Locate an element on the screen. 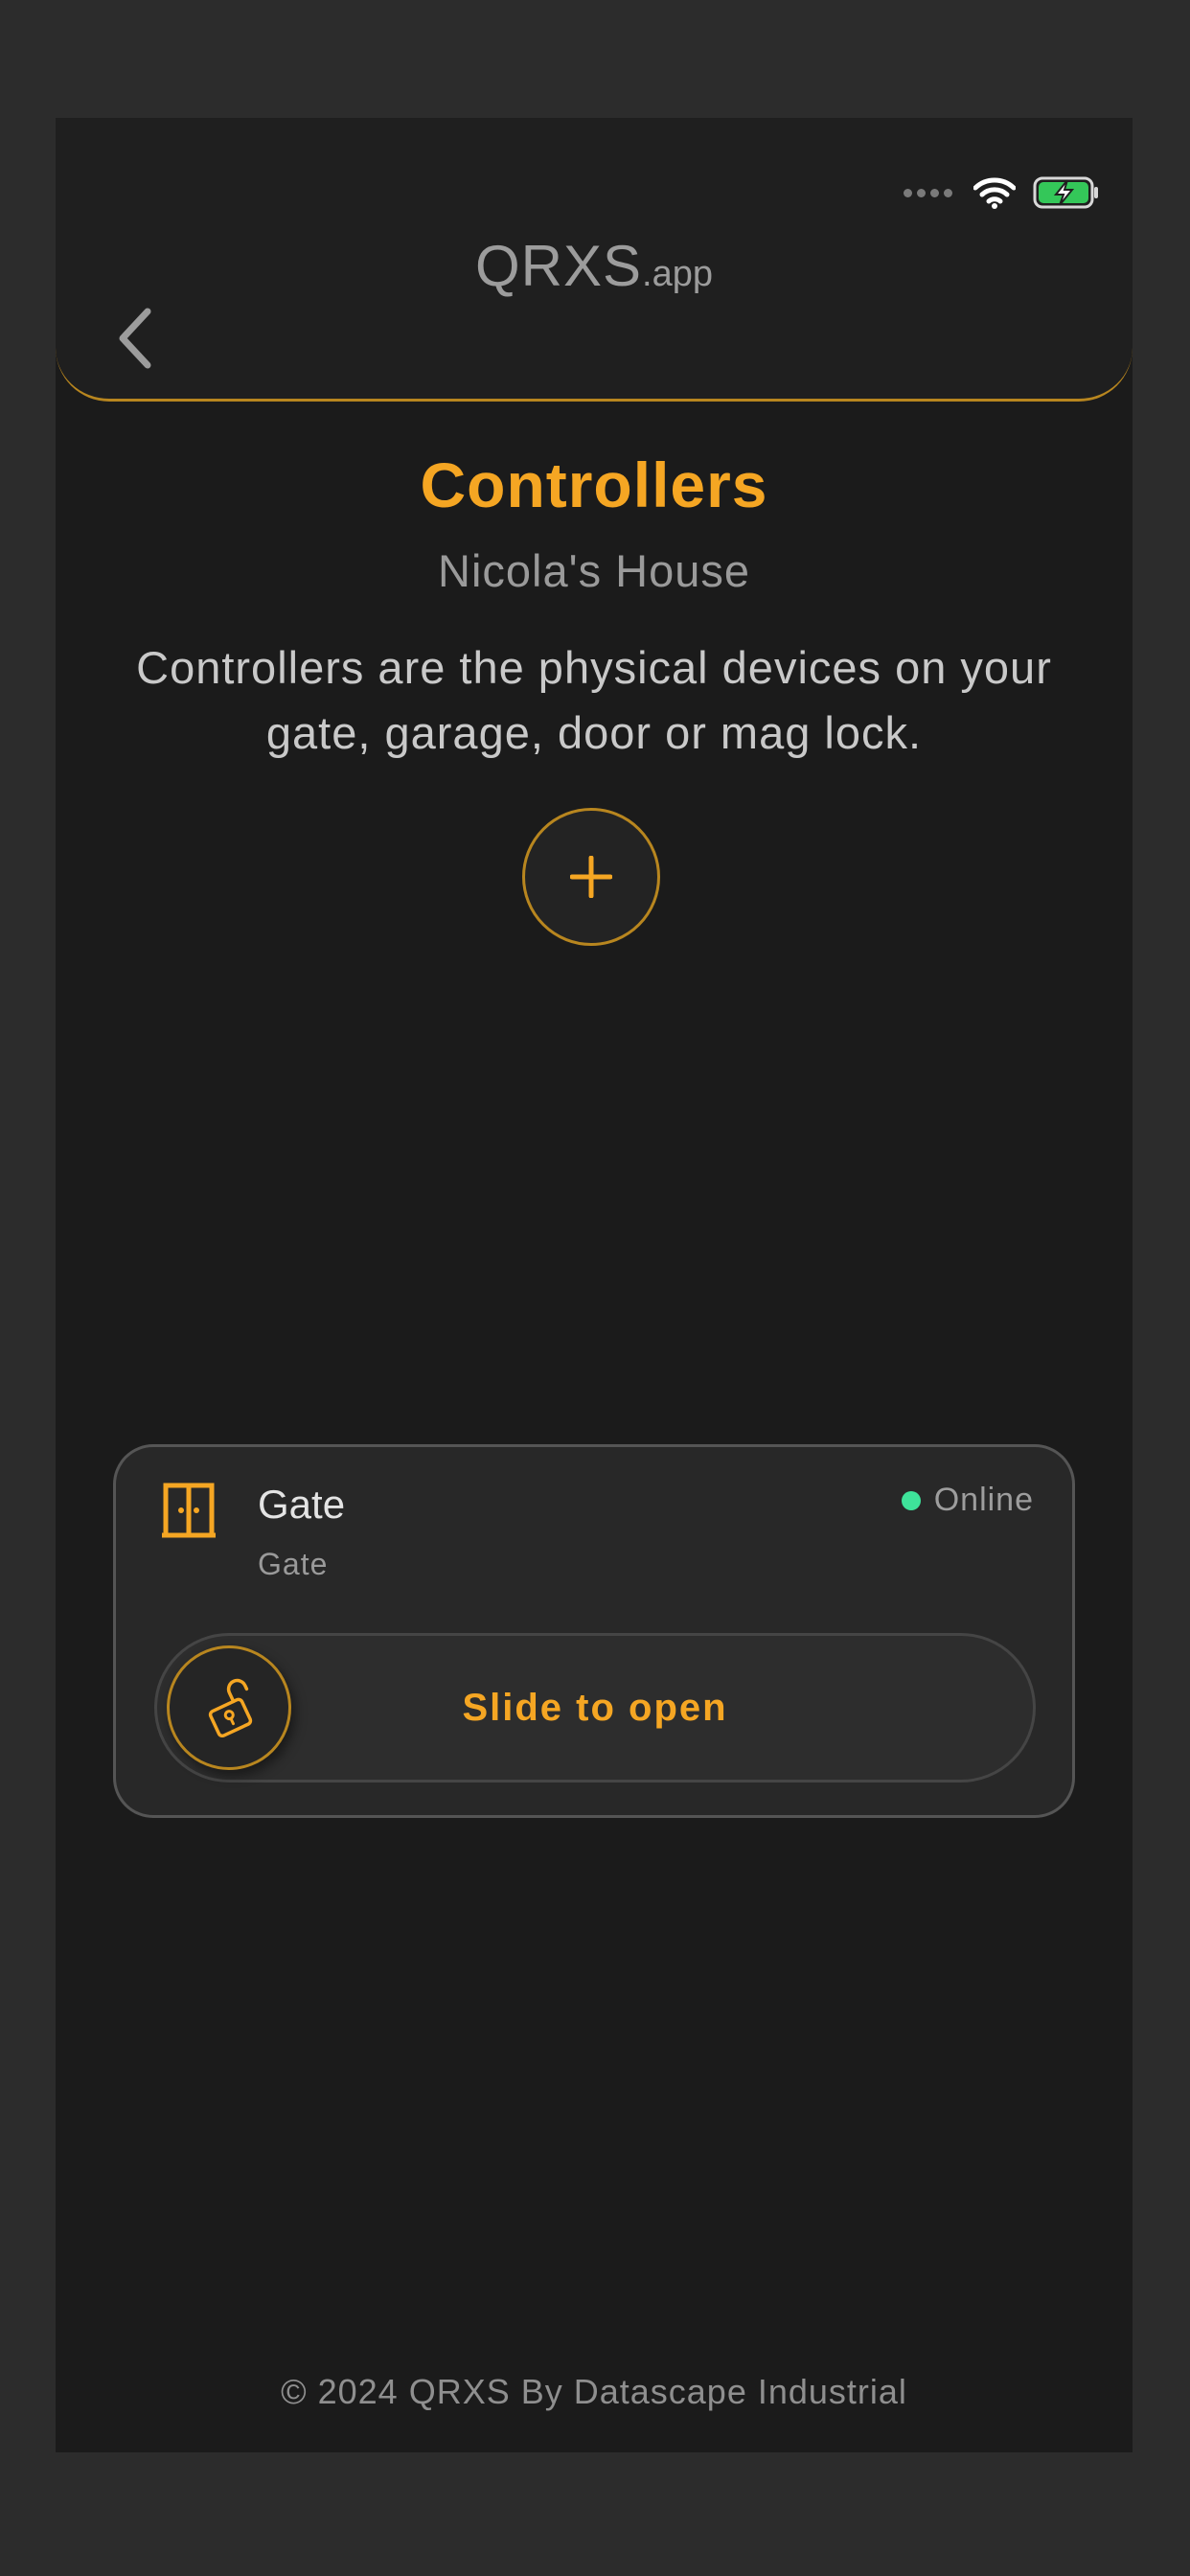  footer-copyright: © 2024 QRXS By Datascape Industrial is located at coordinates (594, 2391).